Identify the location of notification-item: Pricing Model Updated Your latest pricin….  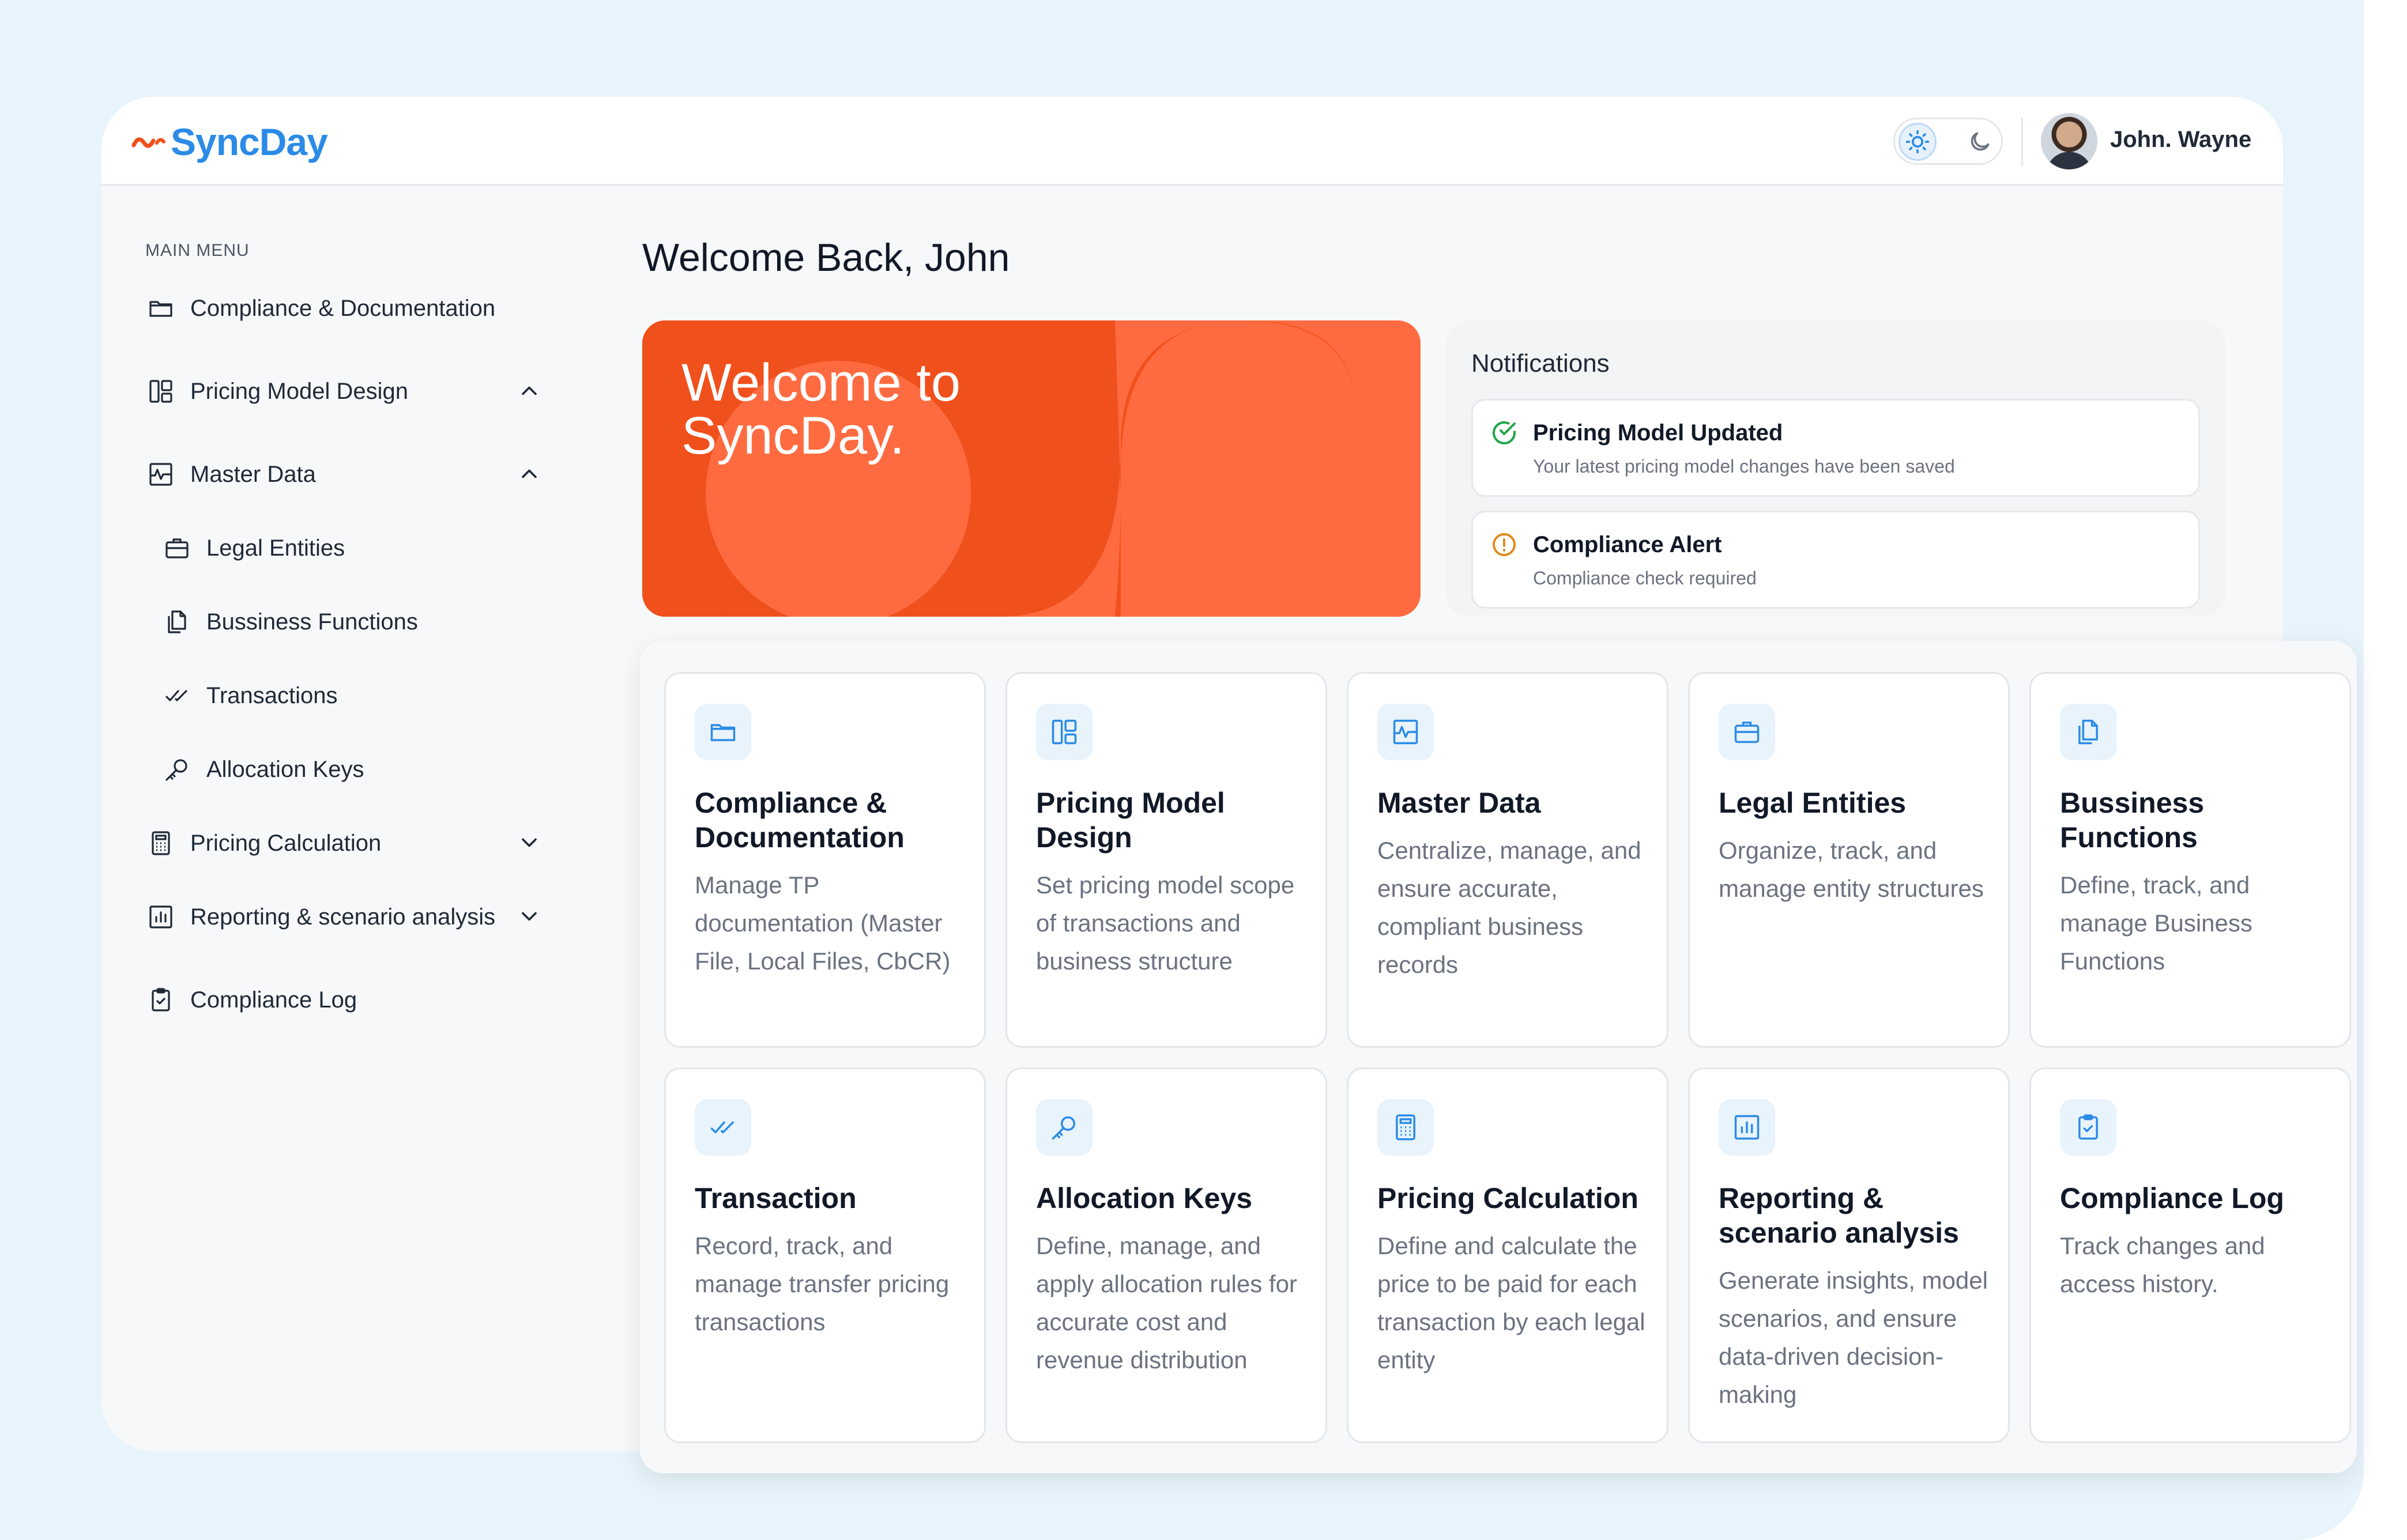
(1836, 448).